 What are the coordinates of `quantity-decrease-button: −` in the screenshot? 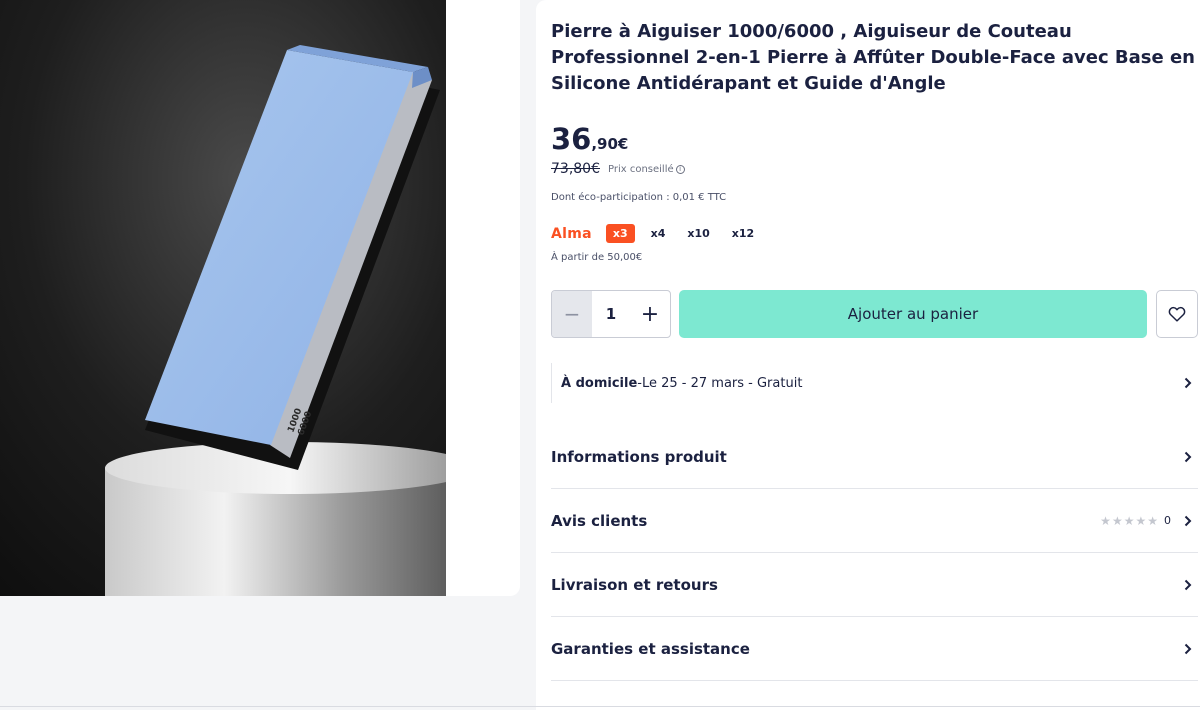 It's located at (572, 314).